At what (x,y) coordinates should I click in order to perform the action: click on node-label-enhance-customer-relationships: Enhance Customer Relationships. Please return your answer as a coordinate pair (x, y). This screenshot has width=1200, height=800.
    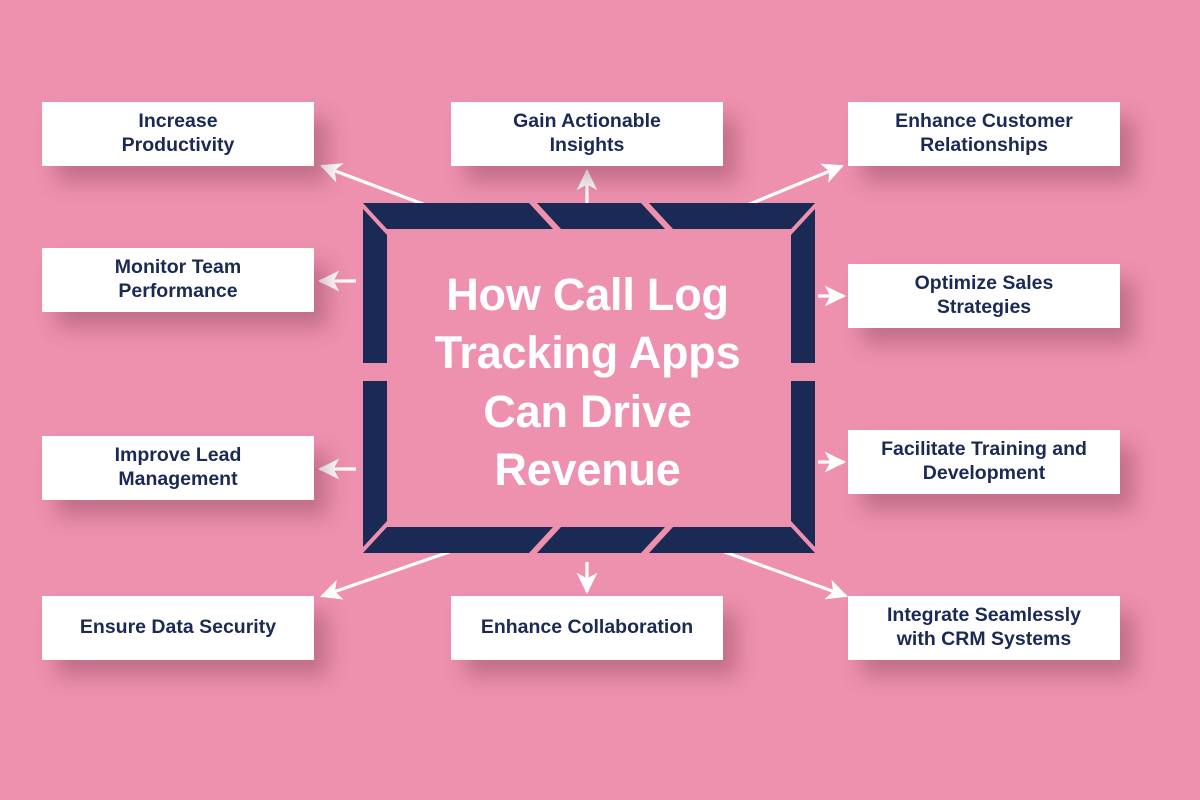
    Looking at the image, I should click on (984, 133).